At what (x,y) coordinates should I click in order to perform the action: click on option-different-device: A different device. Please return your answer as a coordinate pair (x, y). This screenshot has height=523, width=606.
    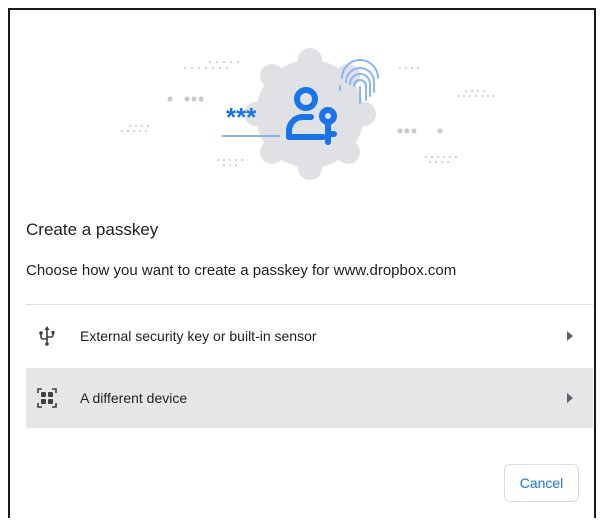
    Looking at the image, I should click on (309, 398).